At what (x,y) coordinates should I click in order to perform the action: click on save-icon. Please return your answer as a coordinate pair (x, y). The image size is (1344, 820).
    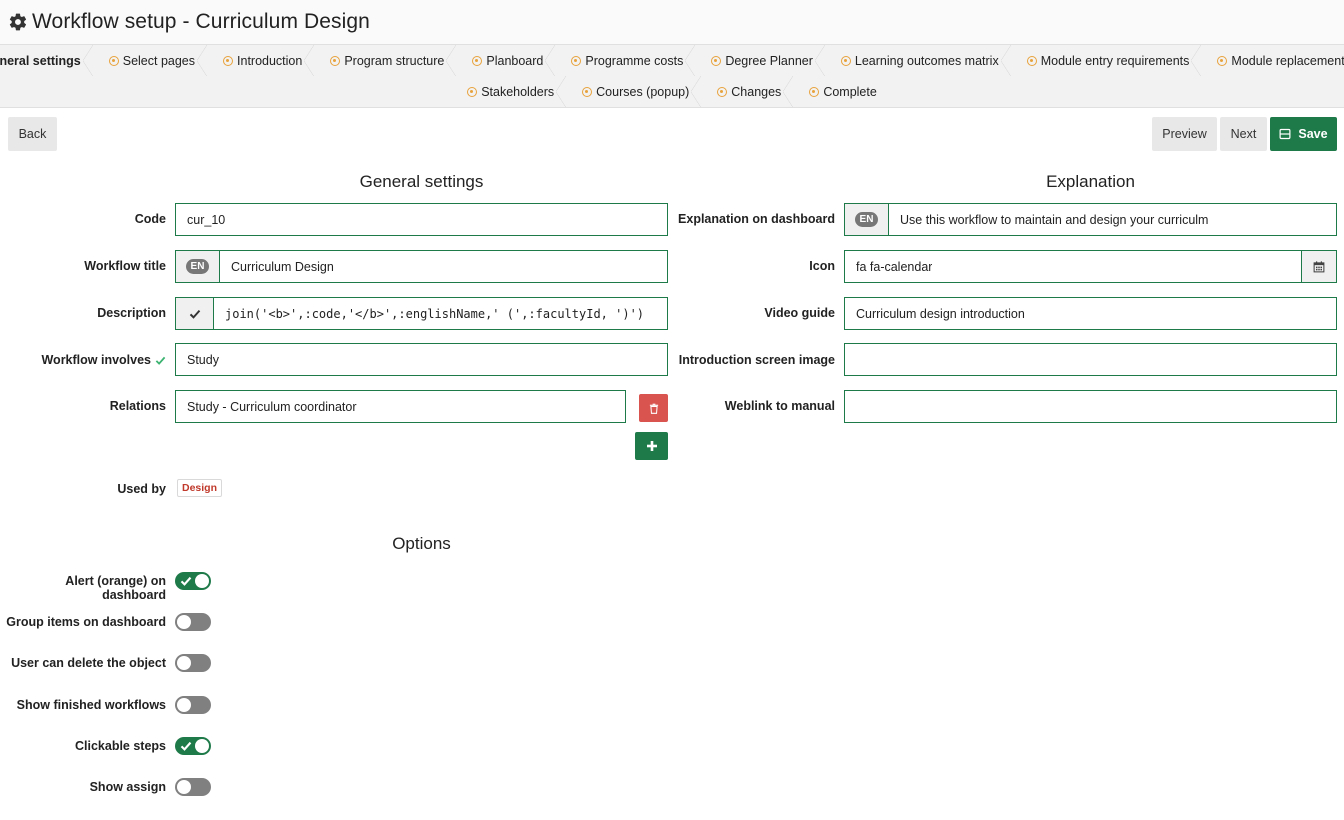
    Looking at the image, I should click on (1285, 134).